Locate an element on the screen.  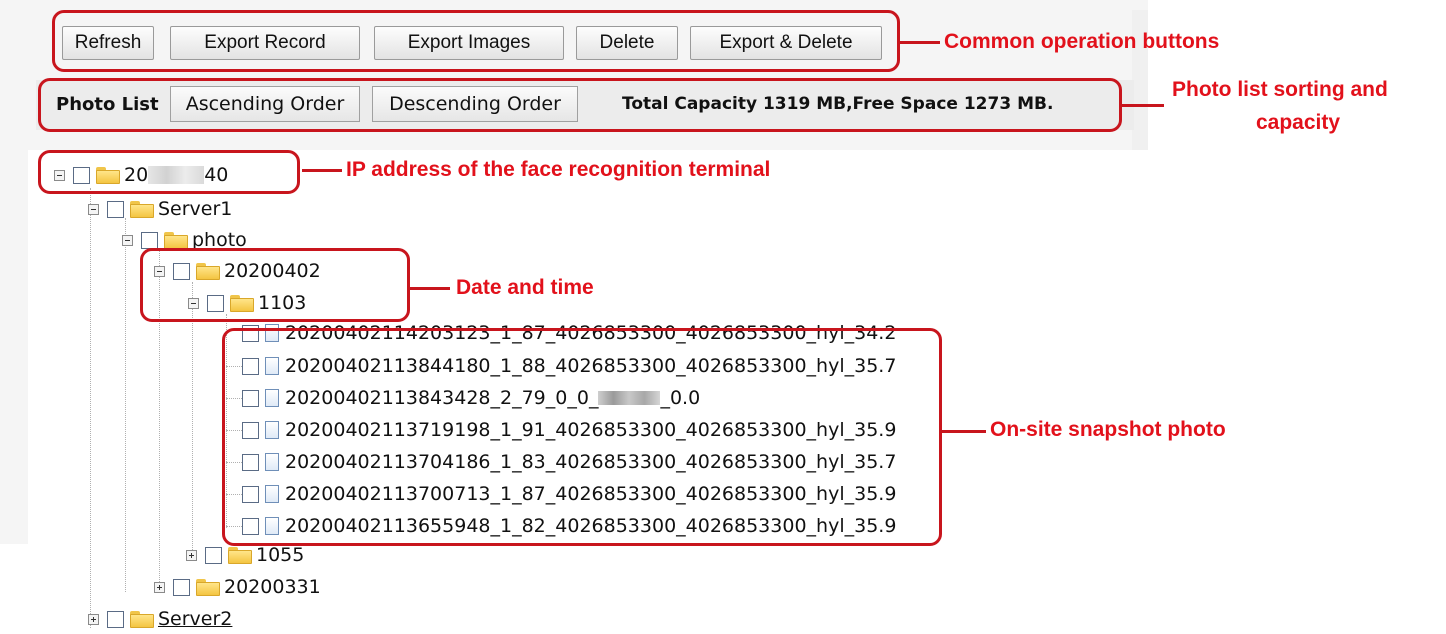
annotation-box-ip is located at coordinates (169, 172).